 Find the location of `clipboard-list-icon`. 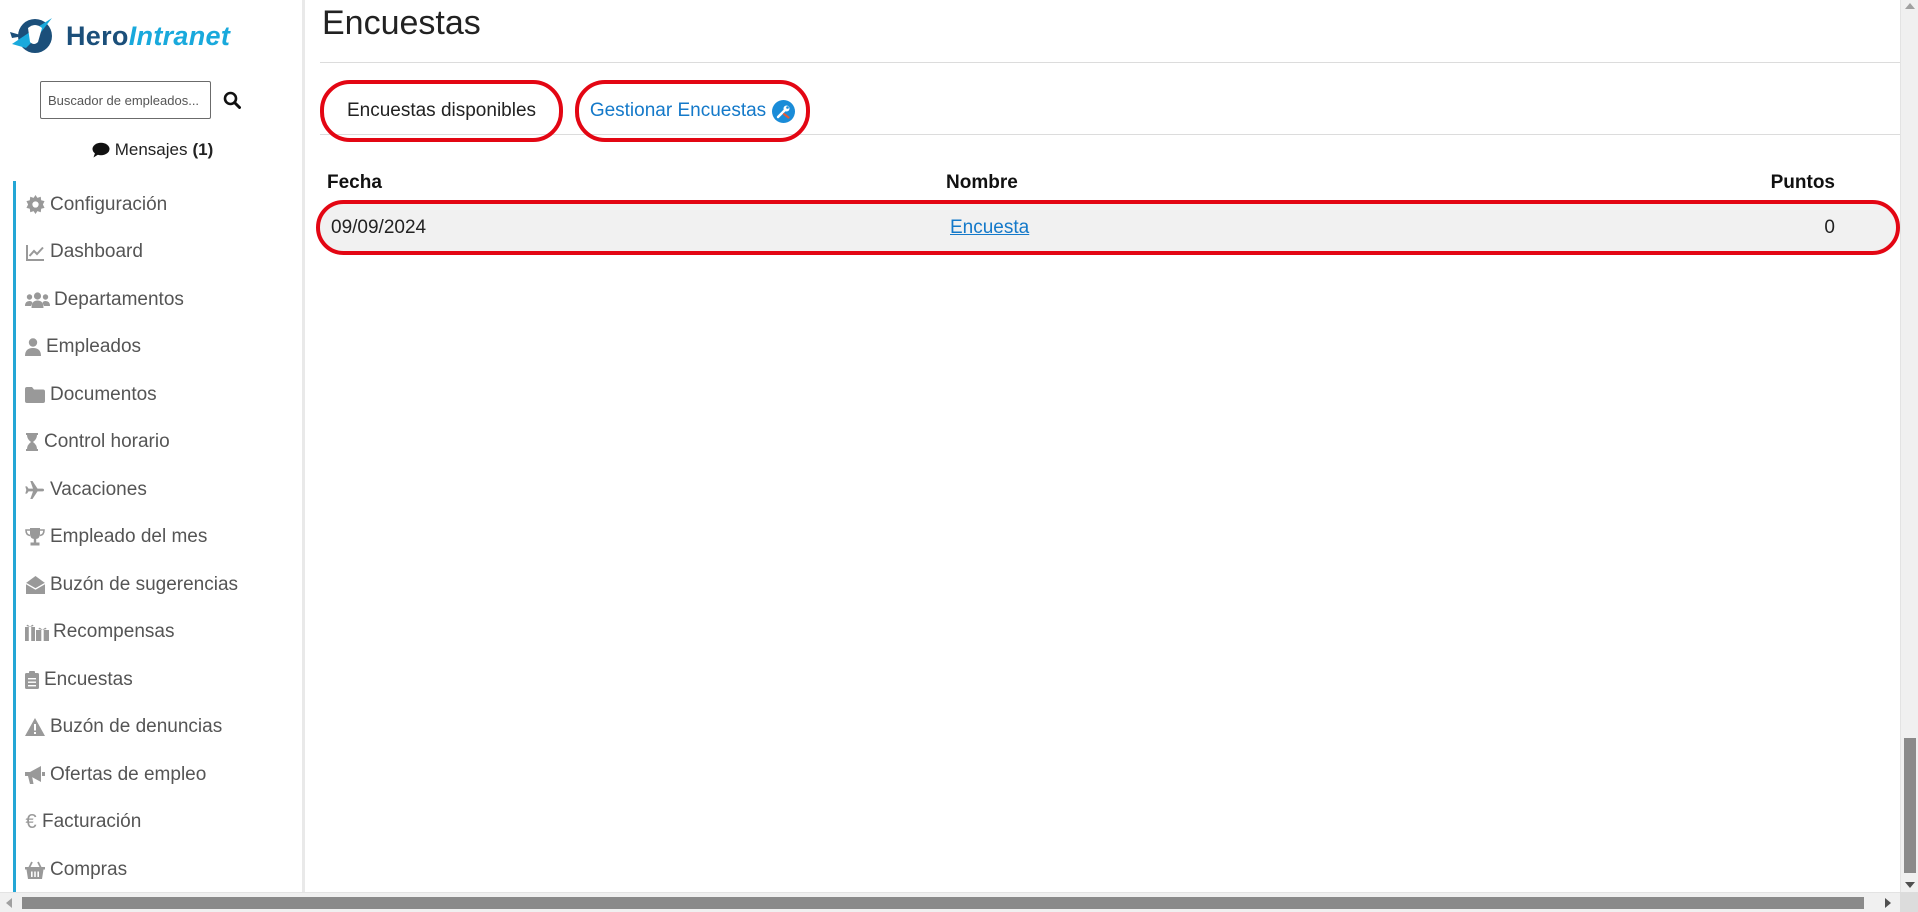

clipboard-list-icon is located at coordinates (32, 680).